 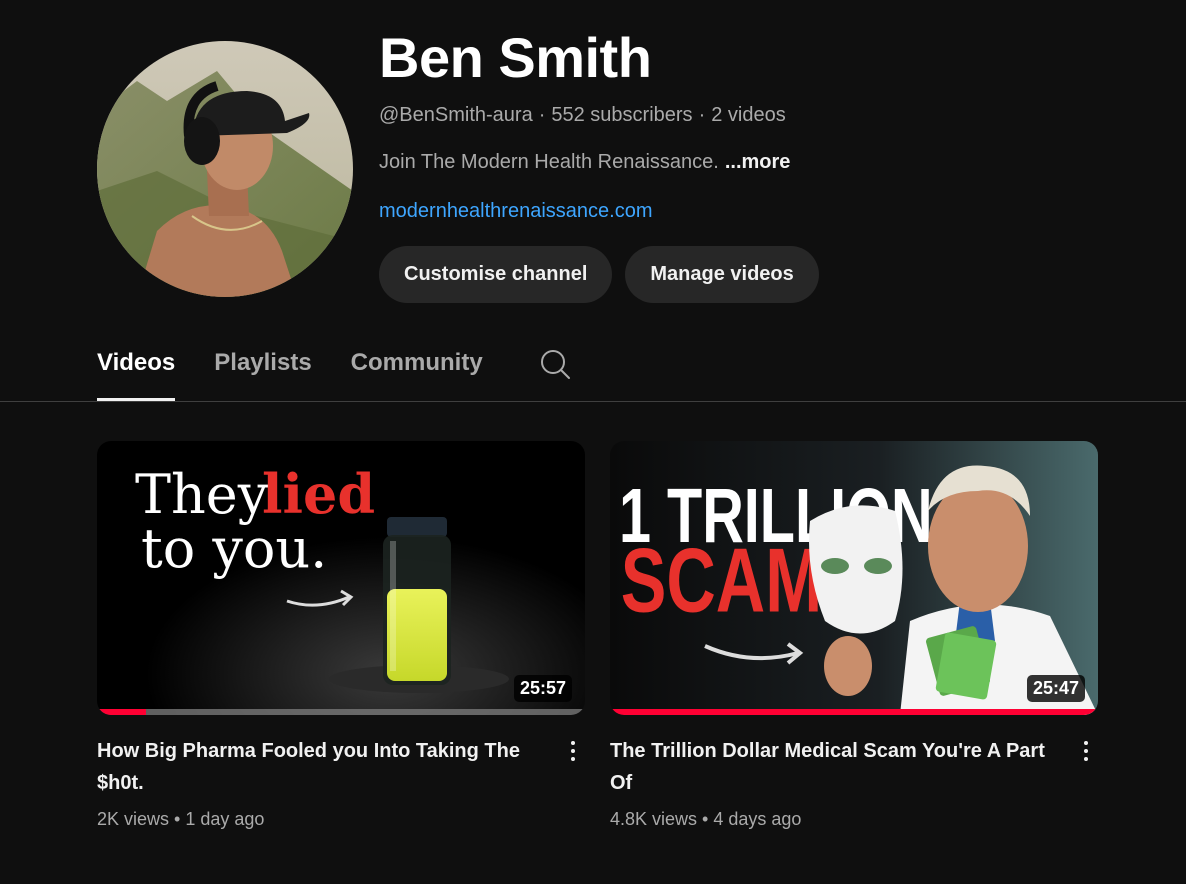 What do you see at coordinates (1055, 688) in the screenshot?
I see `video-duration: 25:47` at bounding box center [1055, 688].